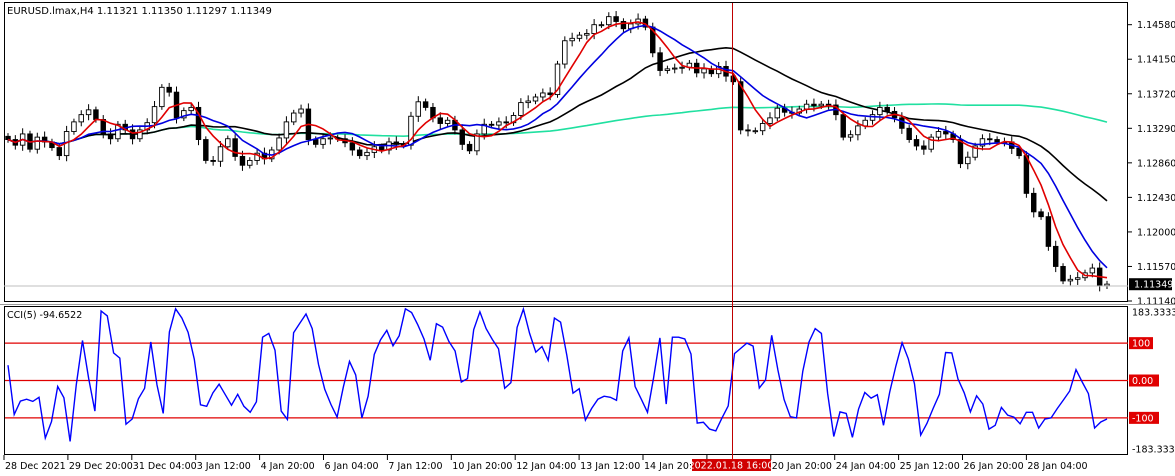  I want to click on time-tick-label: 3 Jan 12:00, so click(224, 466).